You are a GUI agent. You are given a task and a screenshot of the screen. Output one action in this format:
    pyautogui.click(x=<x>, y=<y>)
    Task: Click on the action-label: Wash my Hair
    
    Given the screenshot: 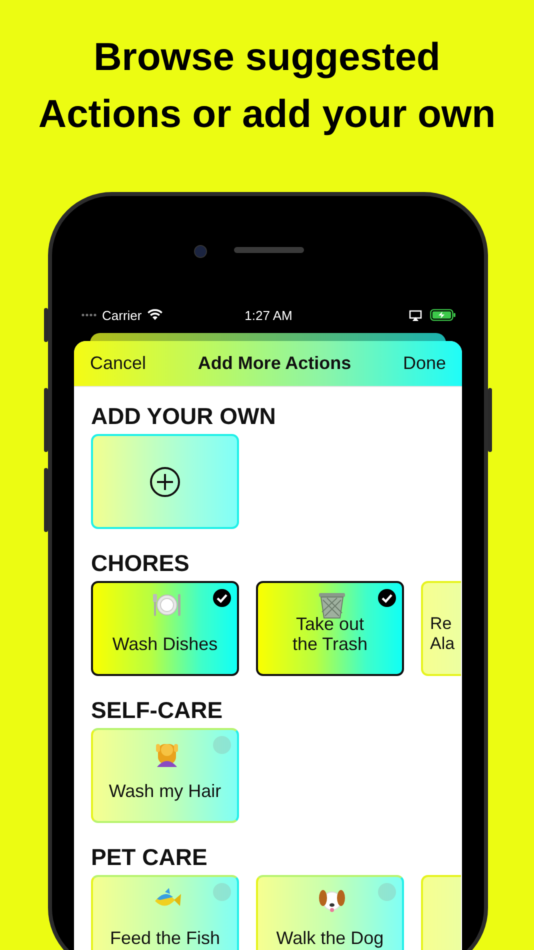 What is the action you would take?
    pyautogui.click(x=165, y=791)
    